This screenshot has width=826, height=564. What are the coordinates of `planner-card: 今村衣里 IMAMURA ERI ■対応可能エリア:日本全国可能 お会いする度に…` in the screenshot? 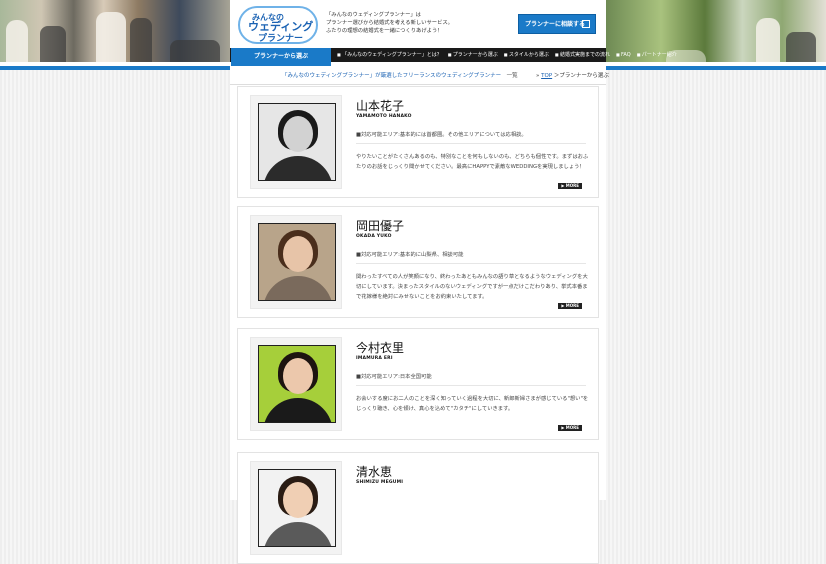 It's located at (418, 384).